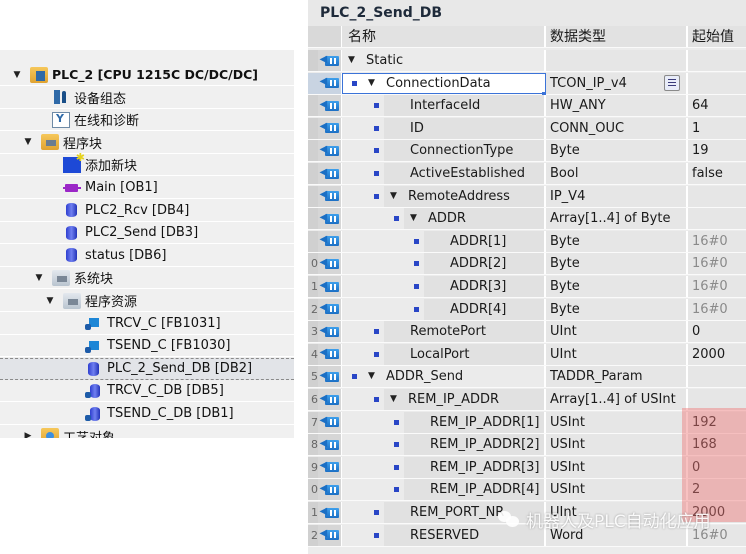  What do you see at coordinates (147, 431) in the screenshot?
I see `tree-item: ▶ 工艺对象` at bounding box center [147, 431].